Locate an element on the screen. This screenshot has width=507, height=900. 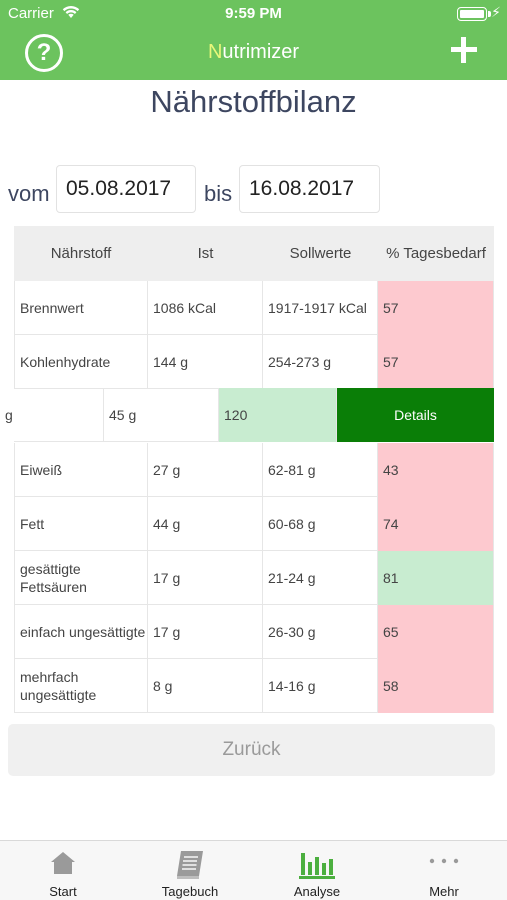
tab-start: Start is located at coordinates (63, 870).